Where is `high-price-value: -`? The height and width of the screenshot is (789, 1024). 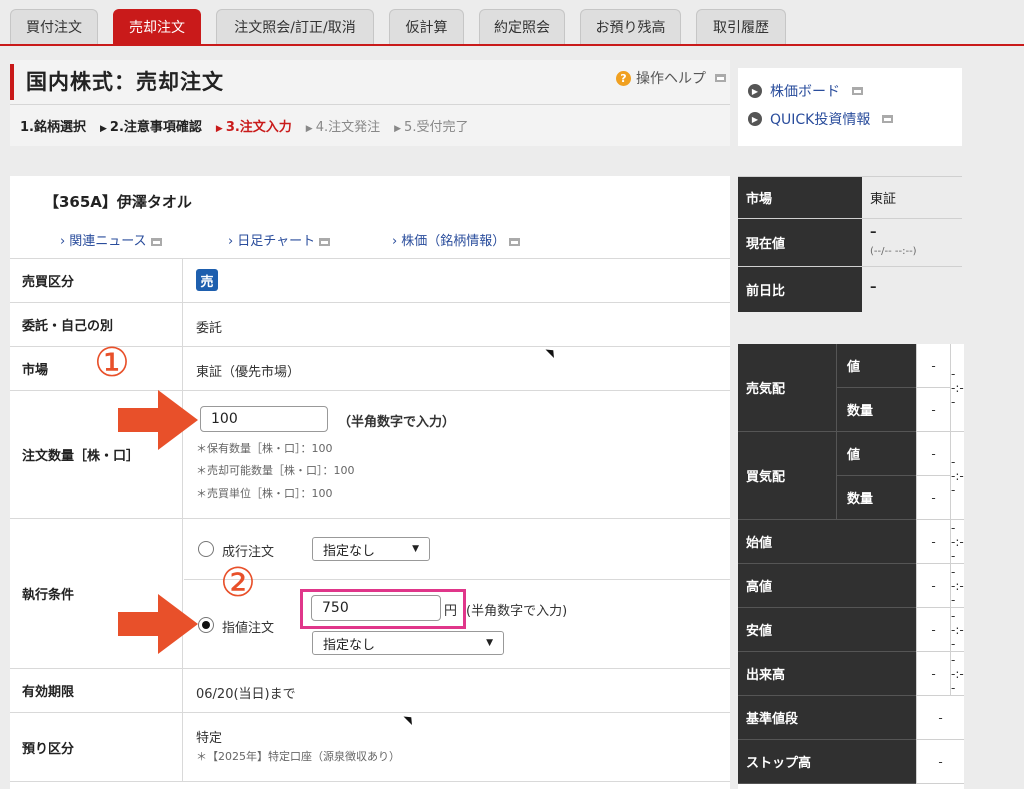
high-price-value: - is located at coordinates (933, 586).